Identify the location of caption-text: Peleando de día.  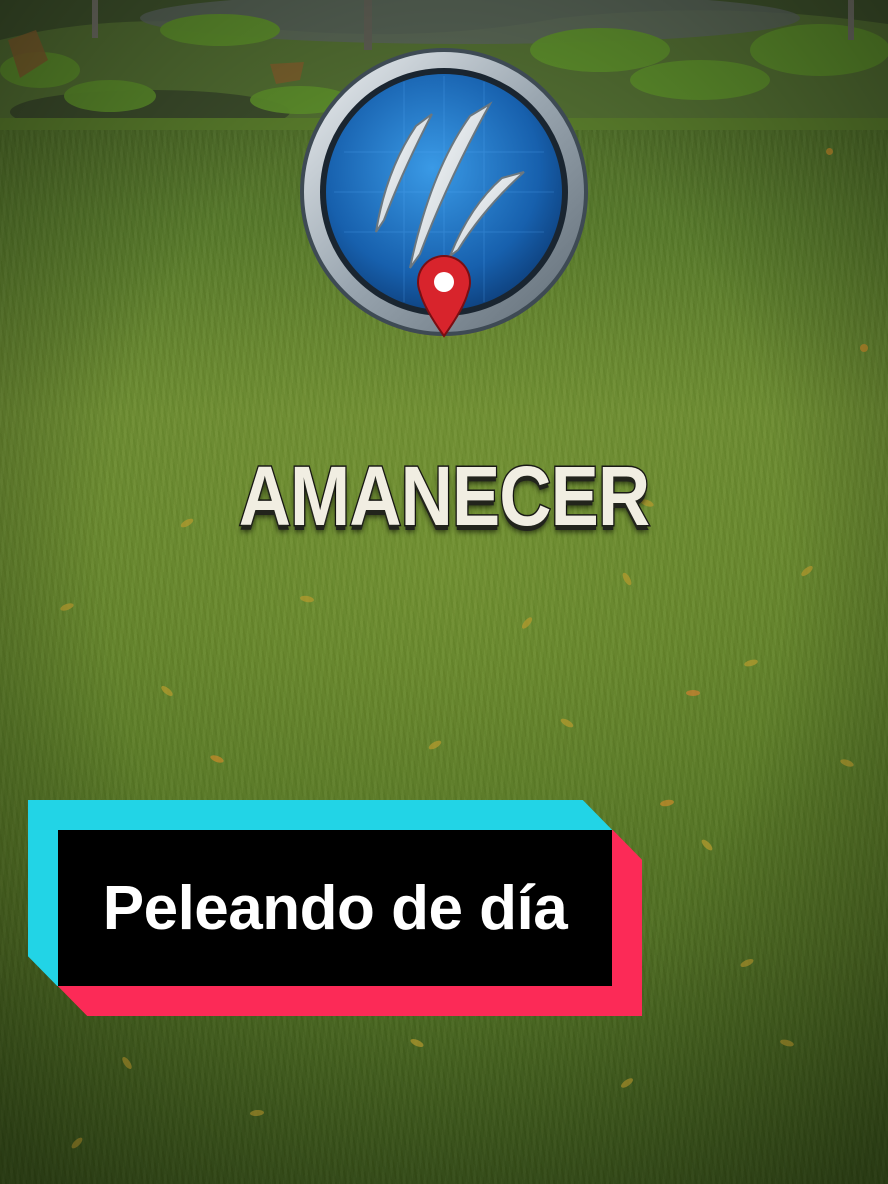
(335, 908).